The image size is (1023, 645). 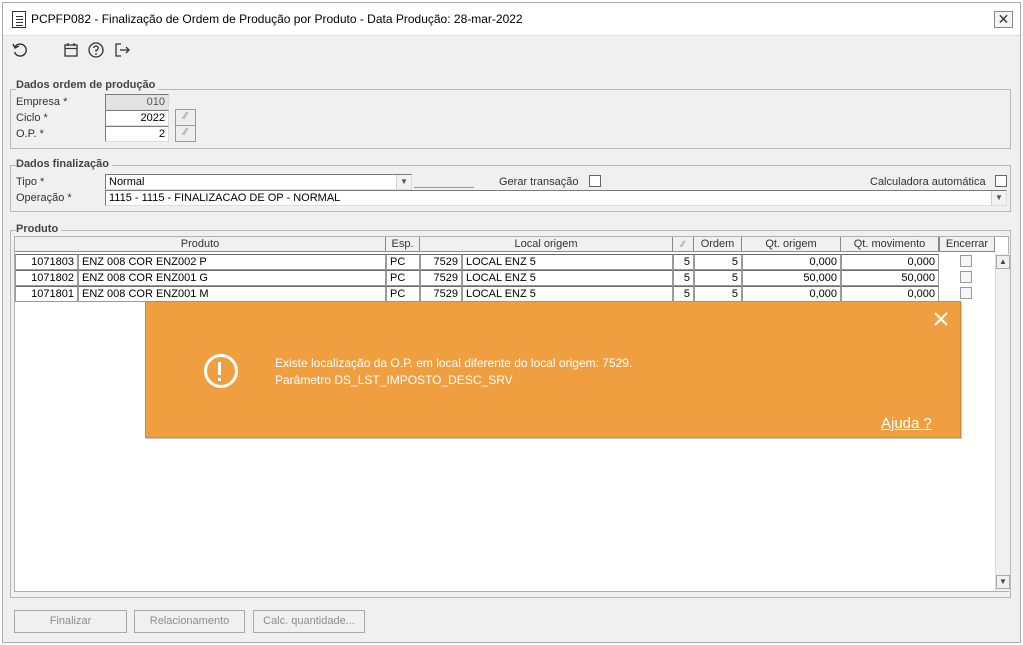 I want to click on op-field: 2, so click(x=137, y=134).